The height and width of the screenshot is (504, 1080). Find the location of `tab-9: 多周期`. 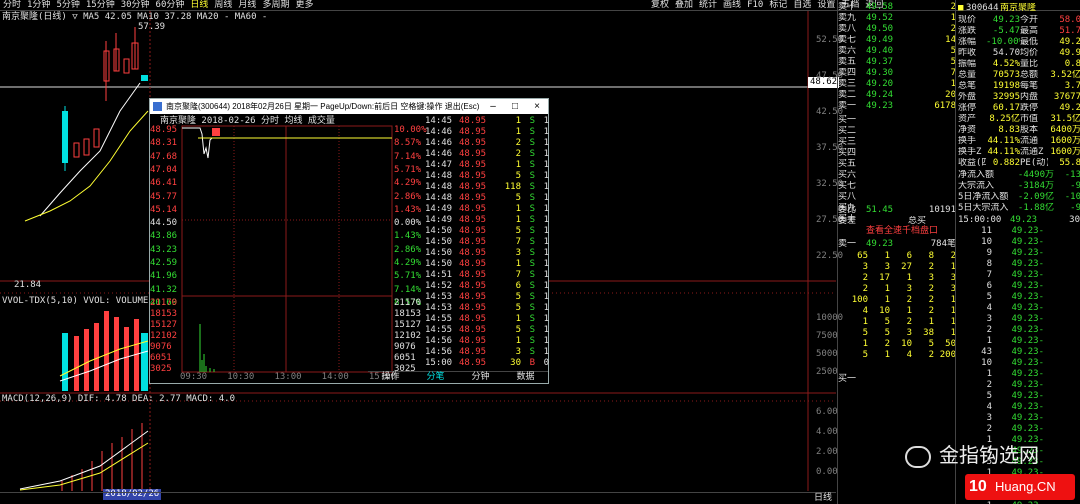

tab-9: 多周期 is located at coordinates (275, 5).